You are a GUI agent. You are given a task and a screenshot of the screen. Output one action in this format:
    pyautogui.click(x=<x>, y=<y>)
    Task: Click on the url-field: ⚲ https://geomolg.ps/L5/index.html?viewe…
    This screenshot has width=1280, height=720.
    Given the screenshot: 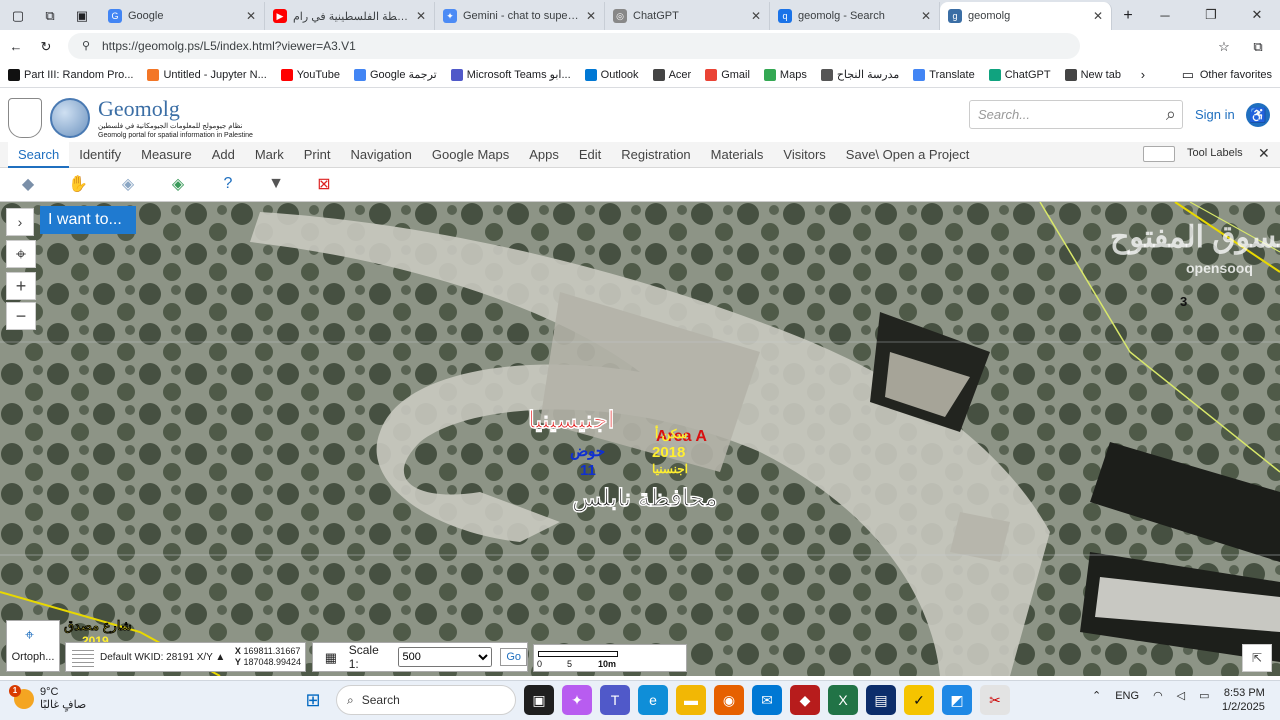 What is the action you would take?
    pyautogui.click(x=574, y=46)
    